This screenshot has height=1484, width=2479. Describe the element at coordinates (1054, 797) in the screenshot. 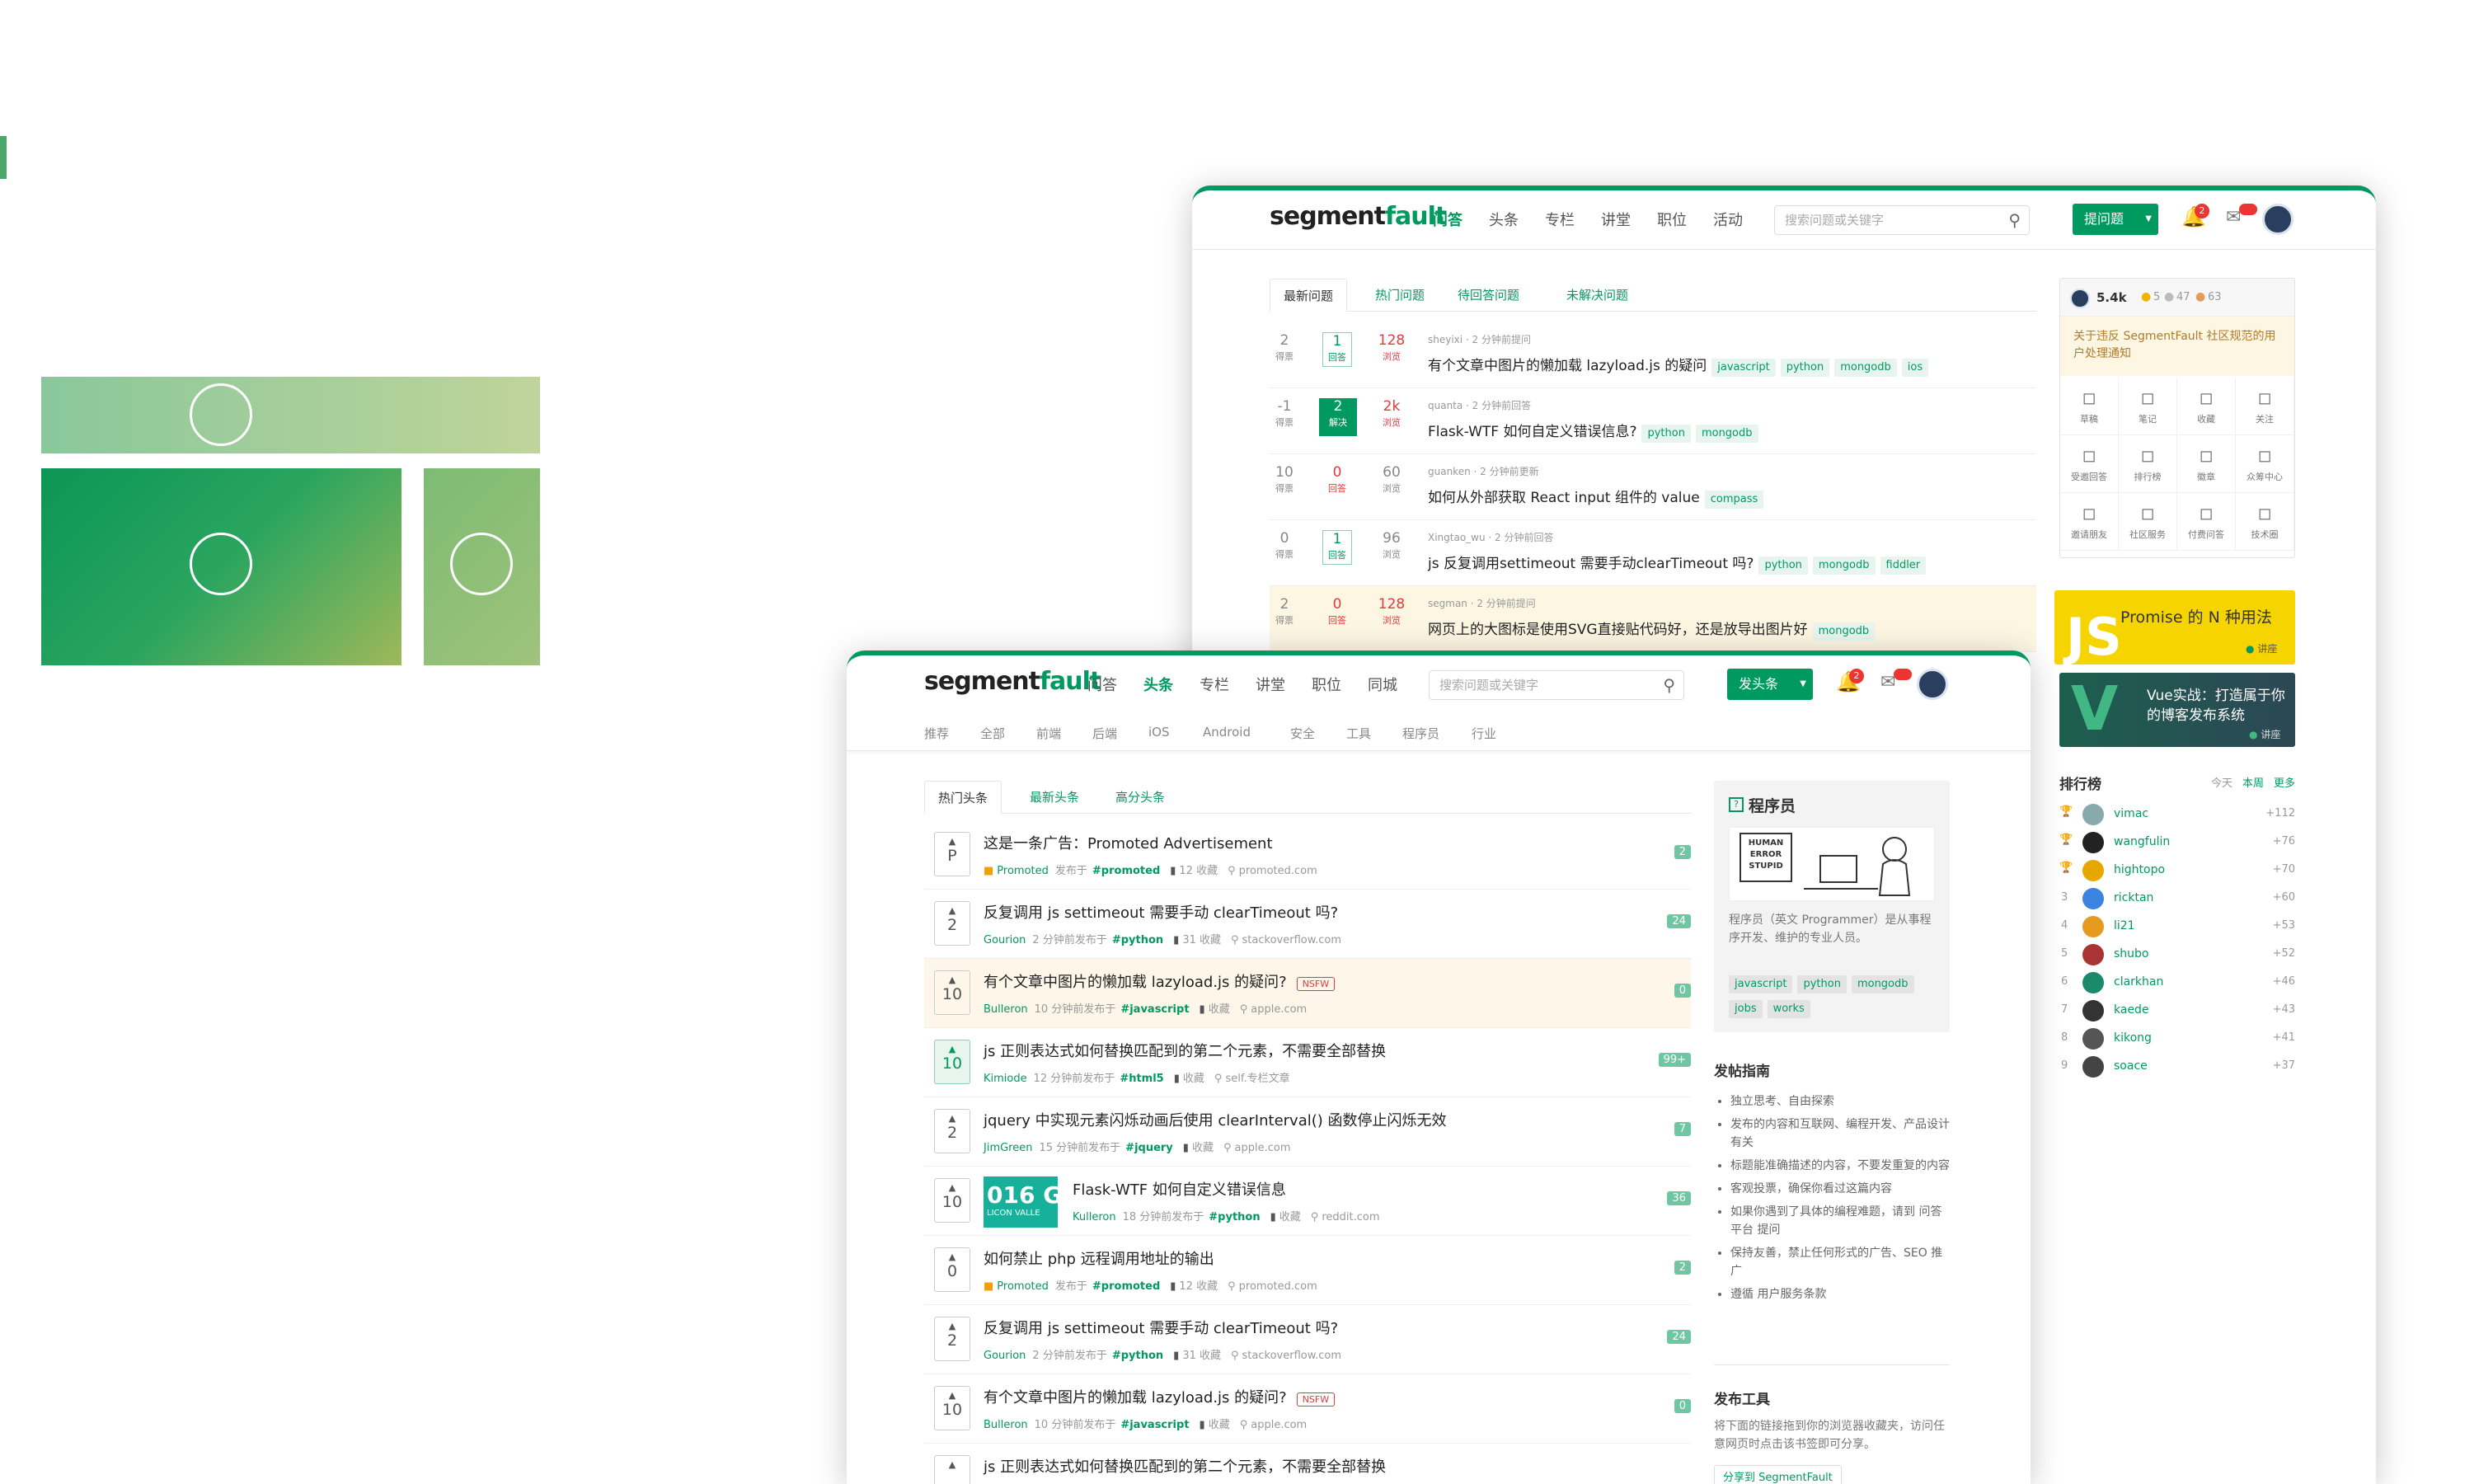

I see `tab-1: 最新头条` at that location.